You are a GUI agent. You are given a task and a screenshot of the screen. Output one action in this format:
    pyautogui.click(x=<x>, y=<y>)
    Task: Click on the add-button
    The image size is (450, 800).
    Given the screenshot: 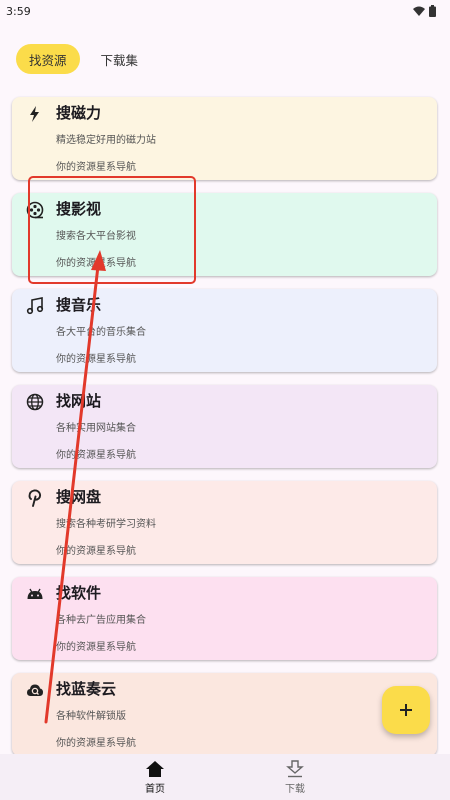 What is the action you would take?
    pyautogui.click(x=406, y=710)
    